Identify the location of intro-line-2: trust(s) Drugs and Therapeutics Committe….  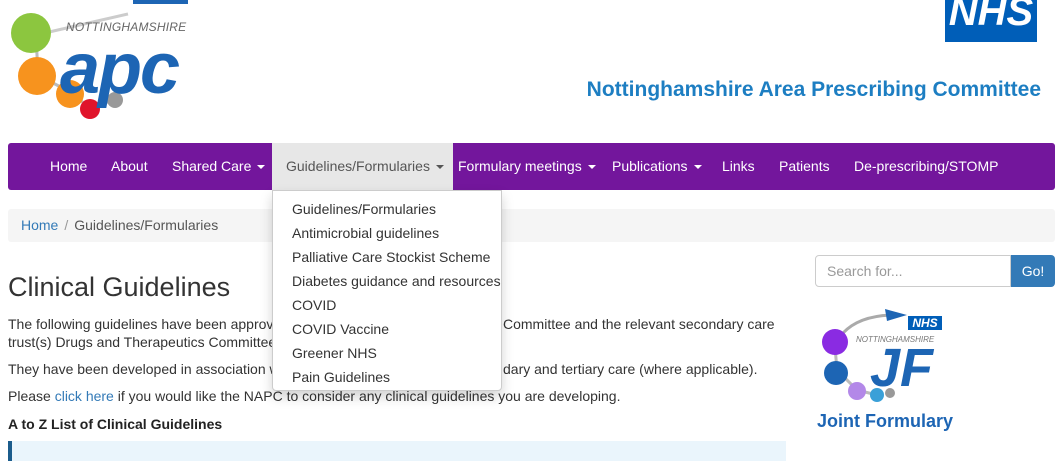
(150, 342).